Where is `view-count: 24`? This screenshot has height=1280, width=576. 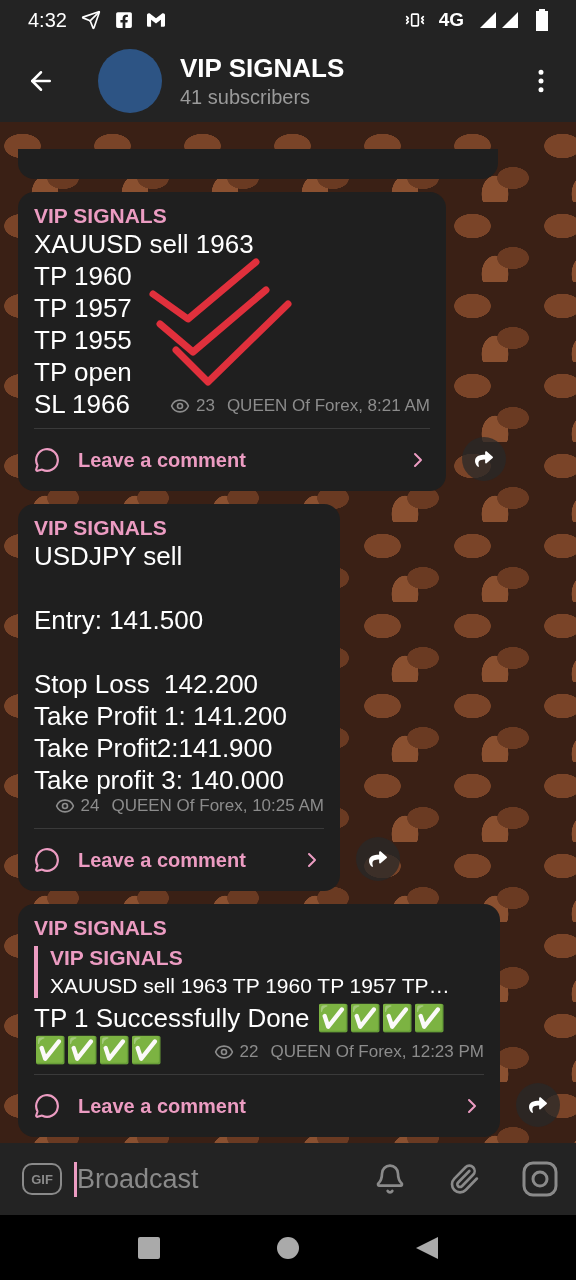 view-count: 24 is located at coordinates (90, 806).